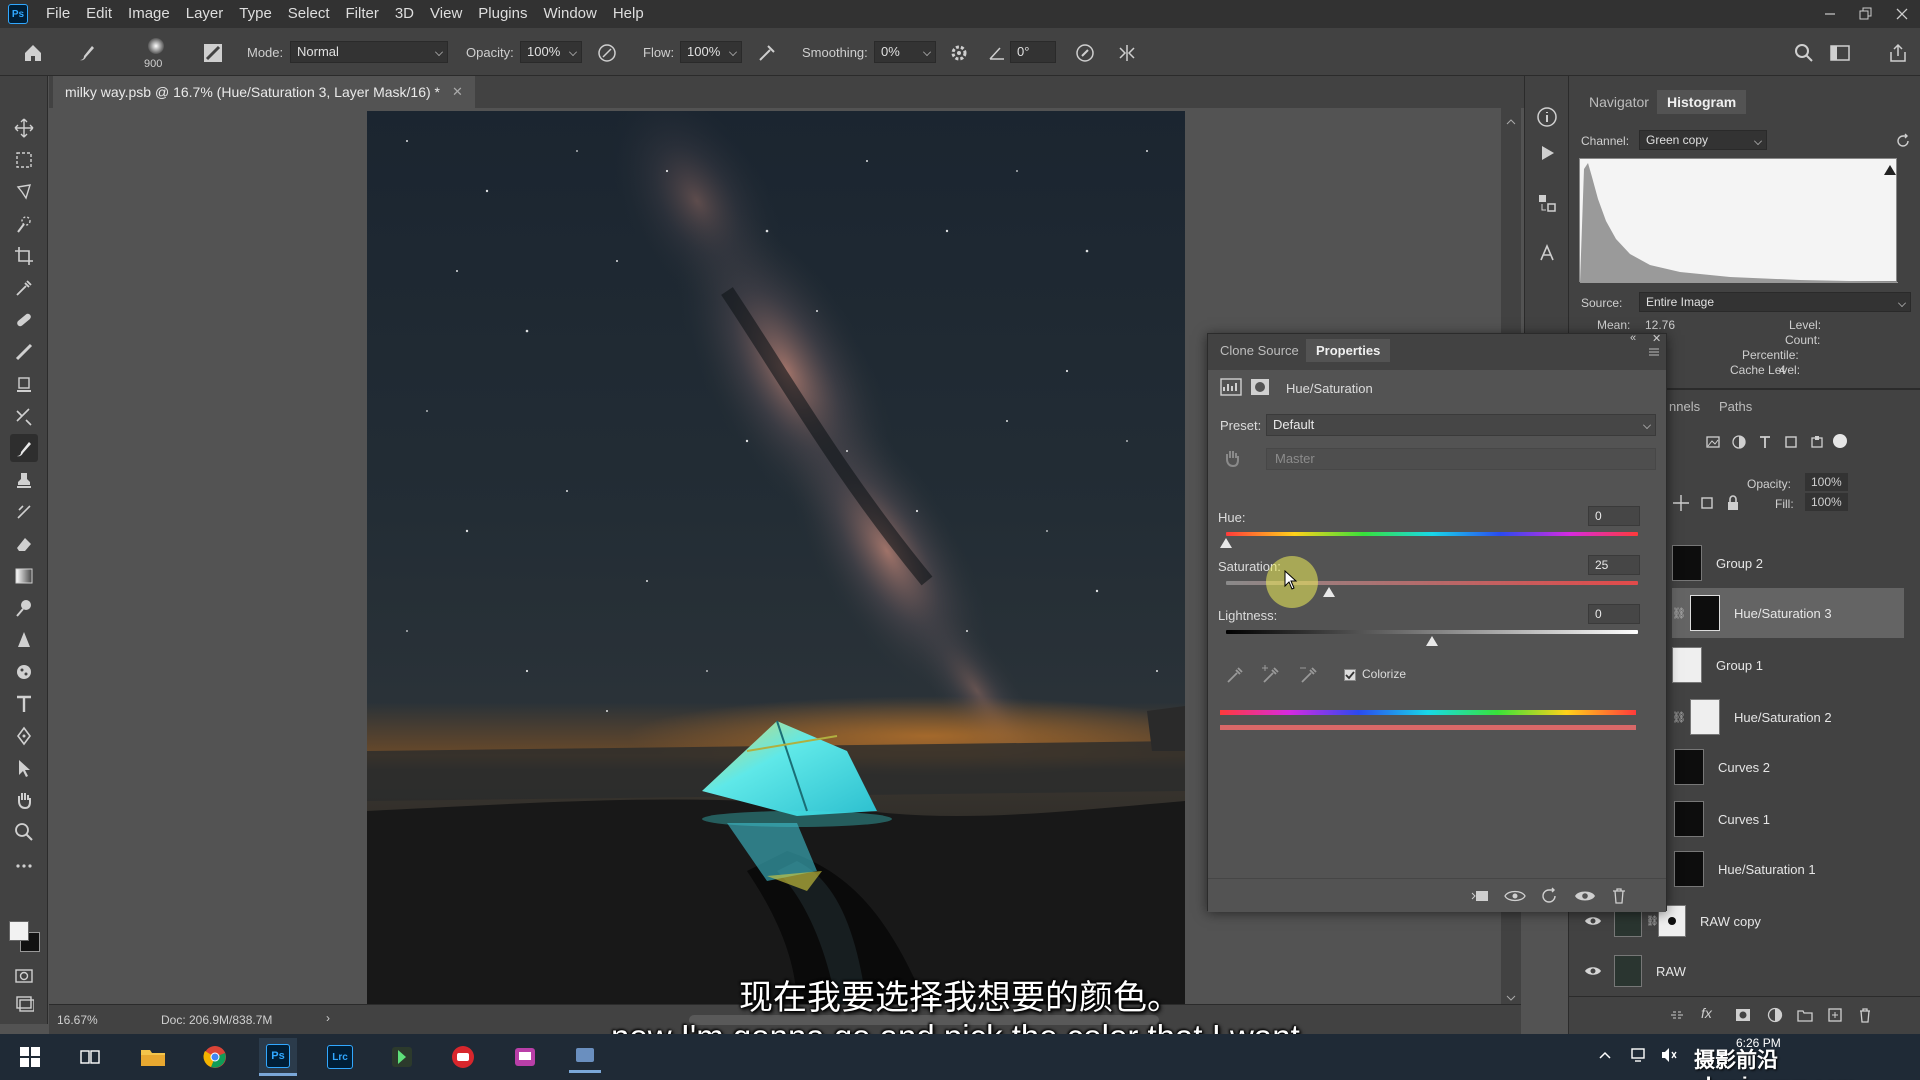  What do you see at coordinates (24, 736) in the screenshot?
I see `pen-tool-icon` at bounding box center [24, 736].